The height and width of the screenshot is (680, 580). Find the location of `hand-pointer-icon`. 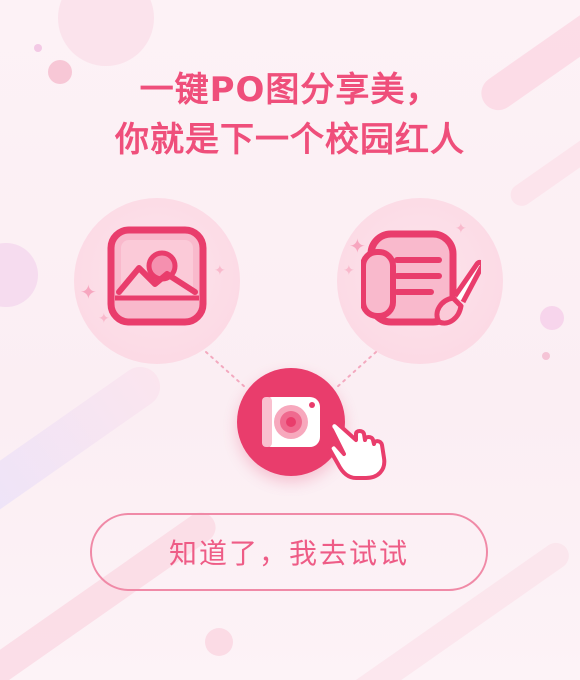

hand-pointer-icon is located at coordinates (357, 450).